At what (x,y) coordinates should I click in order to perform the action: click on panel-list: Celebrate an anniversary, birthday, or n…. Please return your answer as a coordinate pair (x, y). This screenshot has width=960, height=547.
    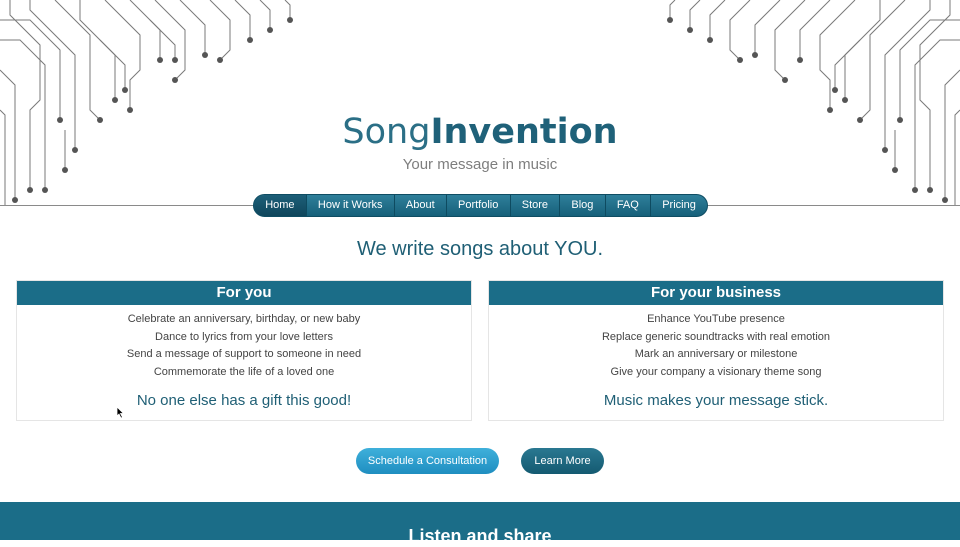
    Looking at the image, I should click on (244, 346).